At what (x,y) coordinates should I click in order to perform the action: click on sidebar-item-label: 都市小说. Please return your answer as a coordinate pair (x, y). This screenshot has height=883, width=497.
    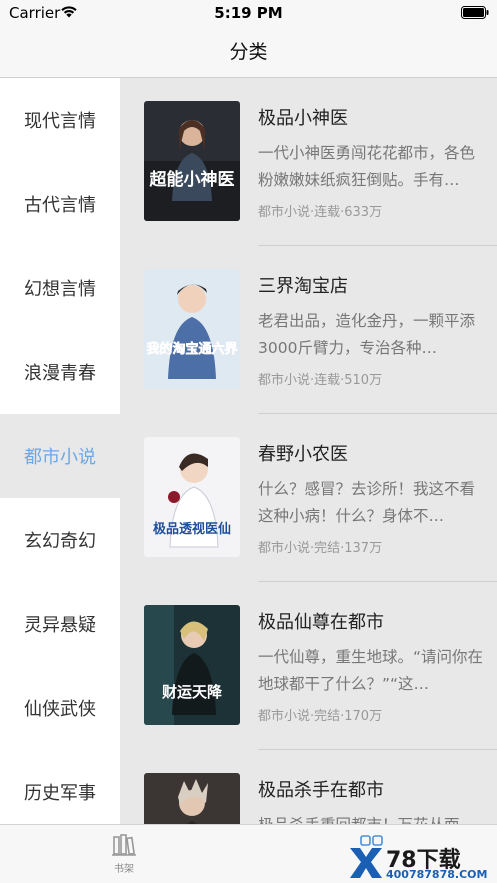
    Looking at the image, I should click on (60, 457).